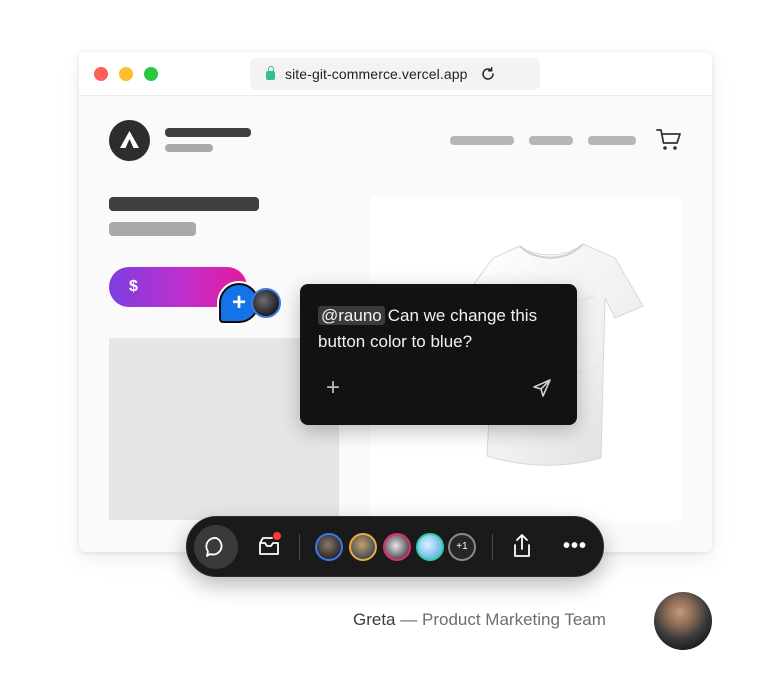 This screenshot has height=699, width=766. I want to click on address-bar: site-git-commerce.vercel.app, so click(395, 74).